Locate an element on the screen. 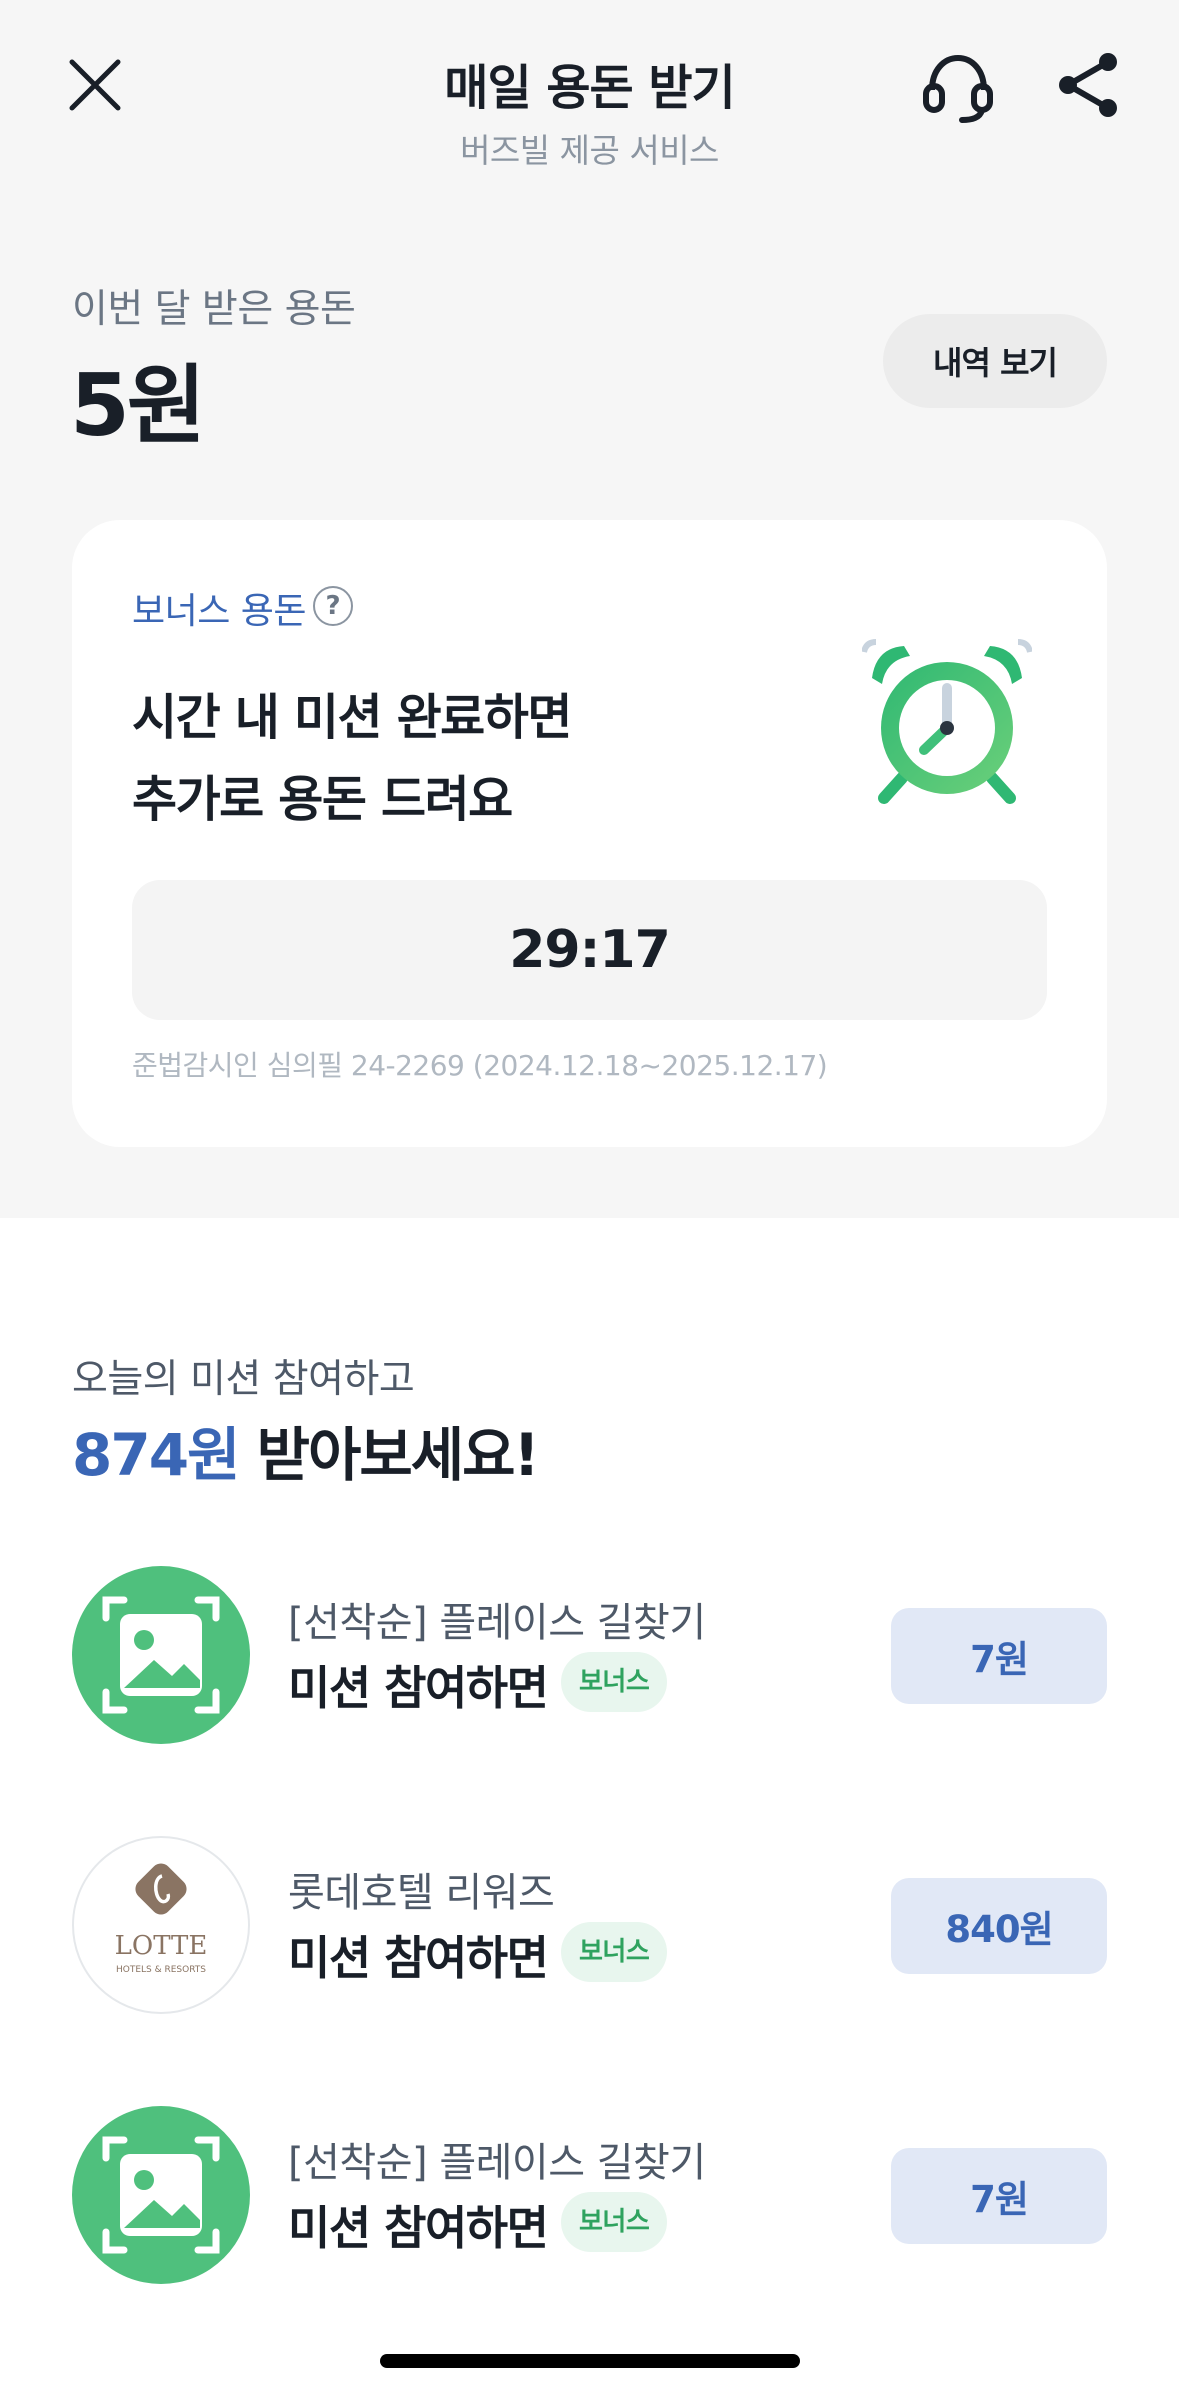  alarm-clock-icon is located at coordinates (947, 721).